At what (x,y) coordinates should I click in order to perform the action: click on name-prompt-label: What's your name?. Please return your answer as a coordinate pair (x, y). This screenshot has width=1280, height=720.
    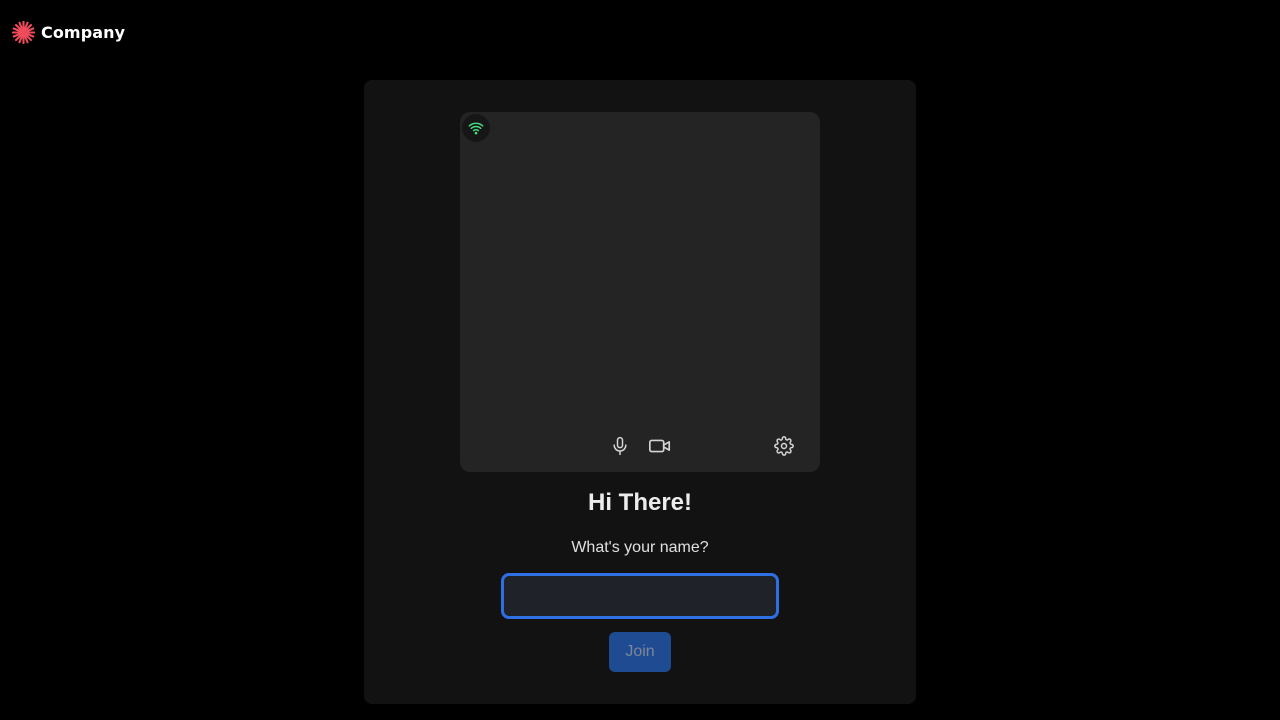
    Looking at the image, I should click on (640, 547).